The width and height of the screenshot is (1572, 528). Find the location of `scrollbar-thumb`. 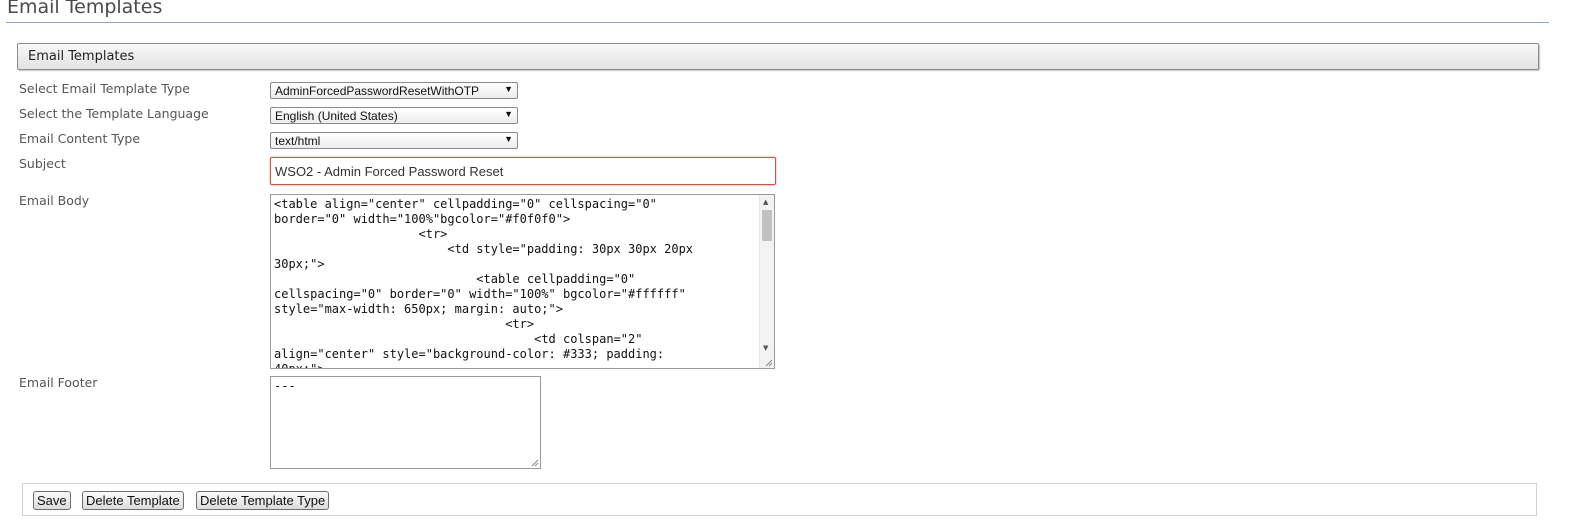

scrollbar-thumb is located at coordinates (767, 225).